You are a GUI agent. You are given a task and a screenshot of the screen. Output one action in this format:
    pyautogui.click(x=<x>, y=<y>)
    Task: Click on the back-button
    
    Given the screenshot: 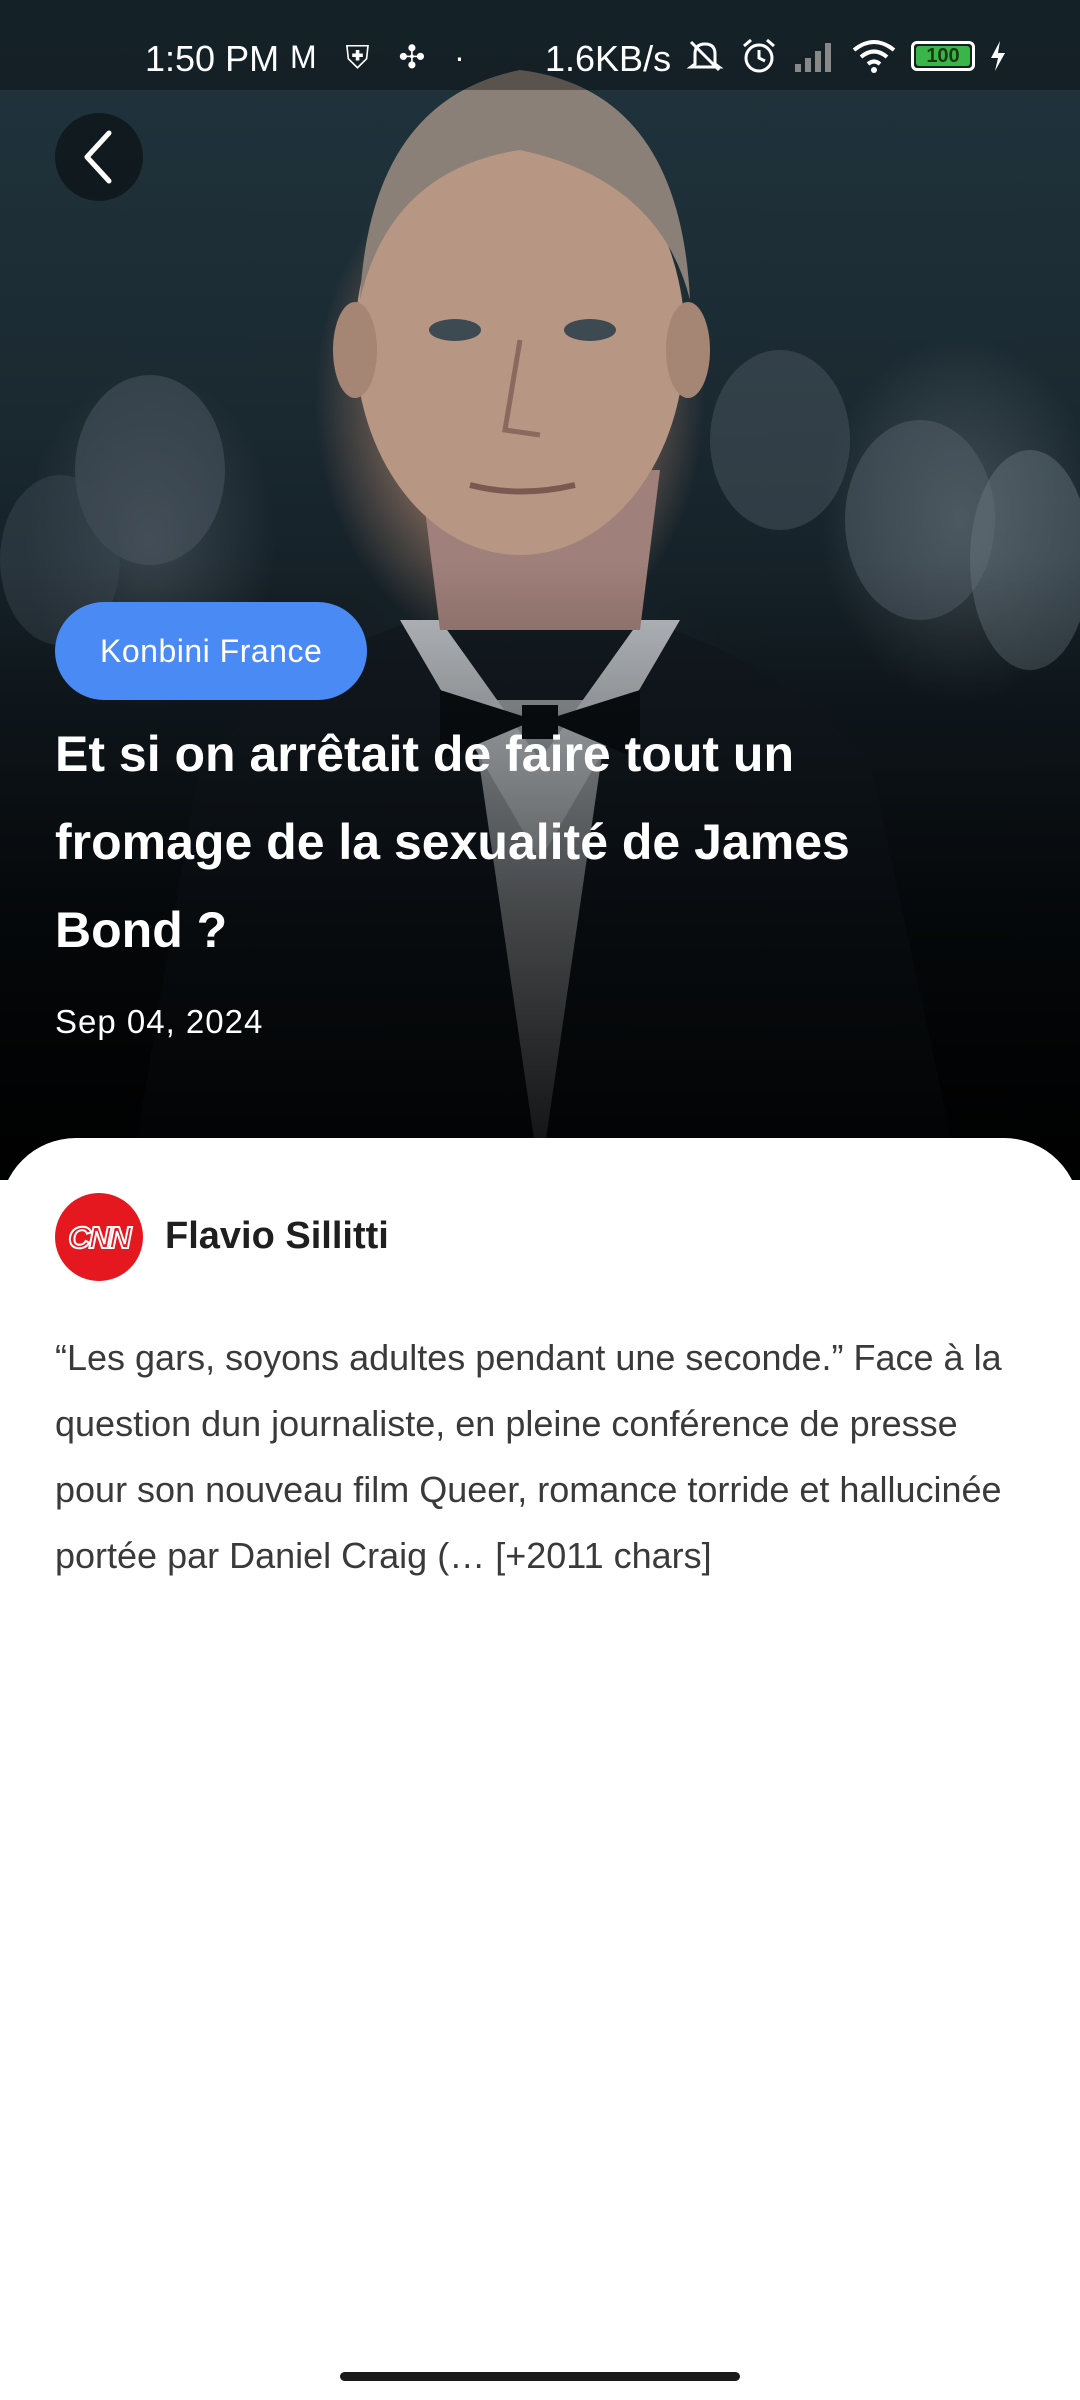 What is the action you would take?
    pyautogui.click(x=99, y=157)
    